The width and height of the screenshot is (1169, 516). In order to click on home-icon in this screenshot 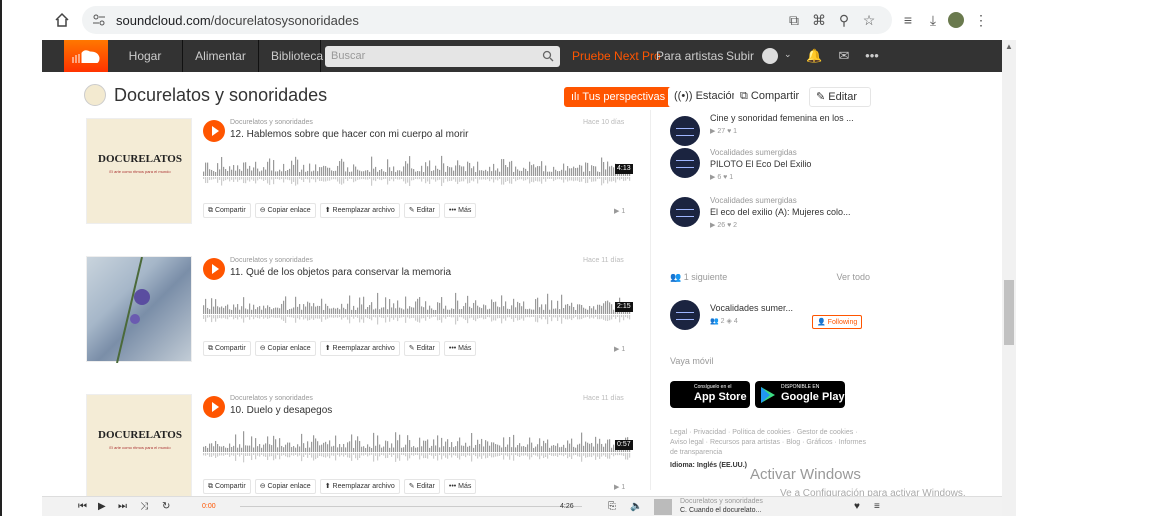, I will do `click(62, 20)`.